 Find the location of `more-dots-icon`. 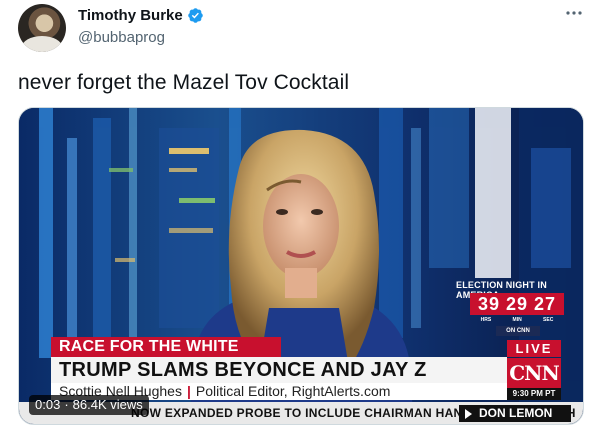

more-dots-icon is located at coordinates (574, 13).